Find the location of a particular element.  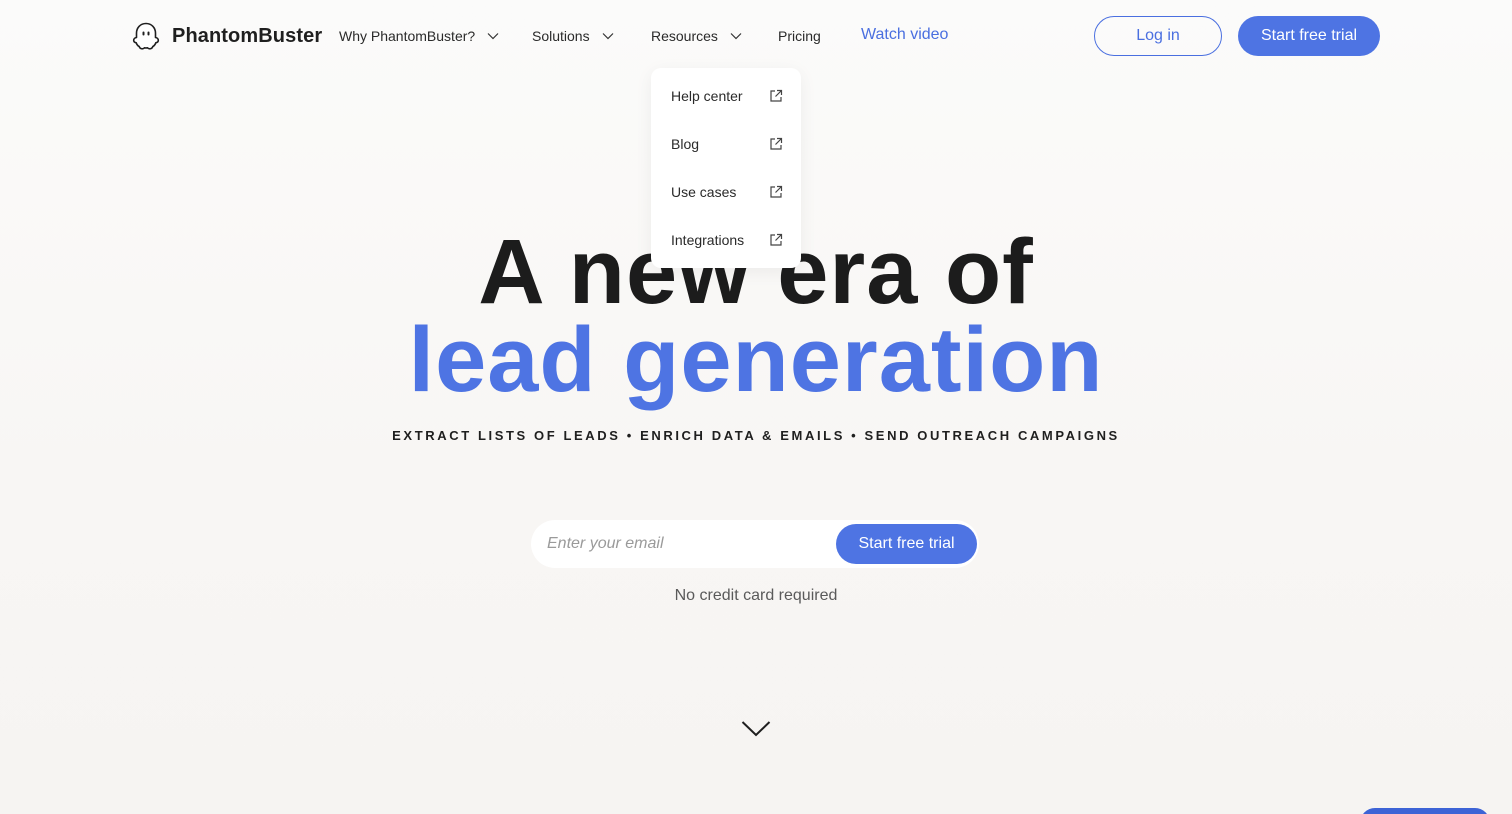

menu-item-label: Use cases is located at coordinates (704, 192).